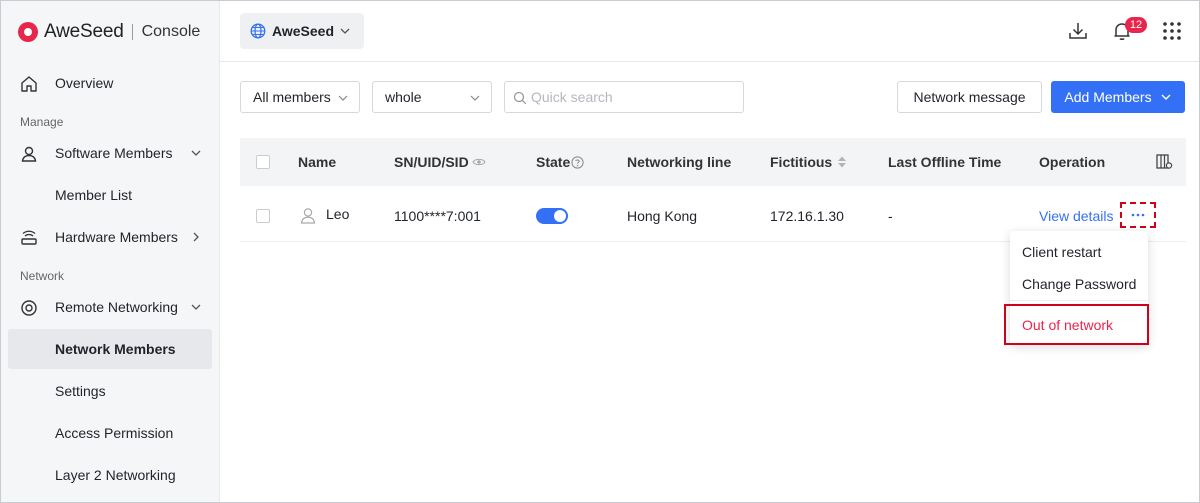  Describe the element at coordinates (84, 31) in the screenshot. I see `brand-name: AweSeed` at that location.